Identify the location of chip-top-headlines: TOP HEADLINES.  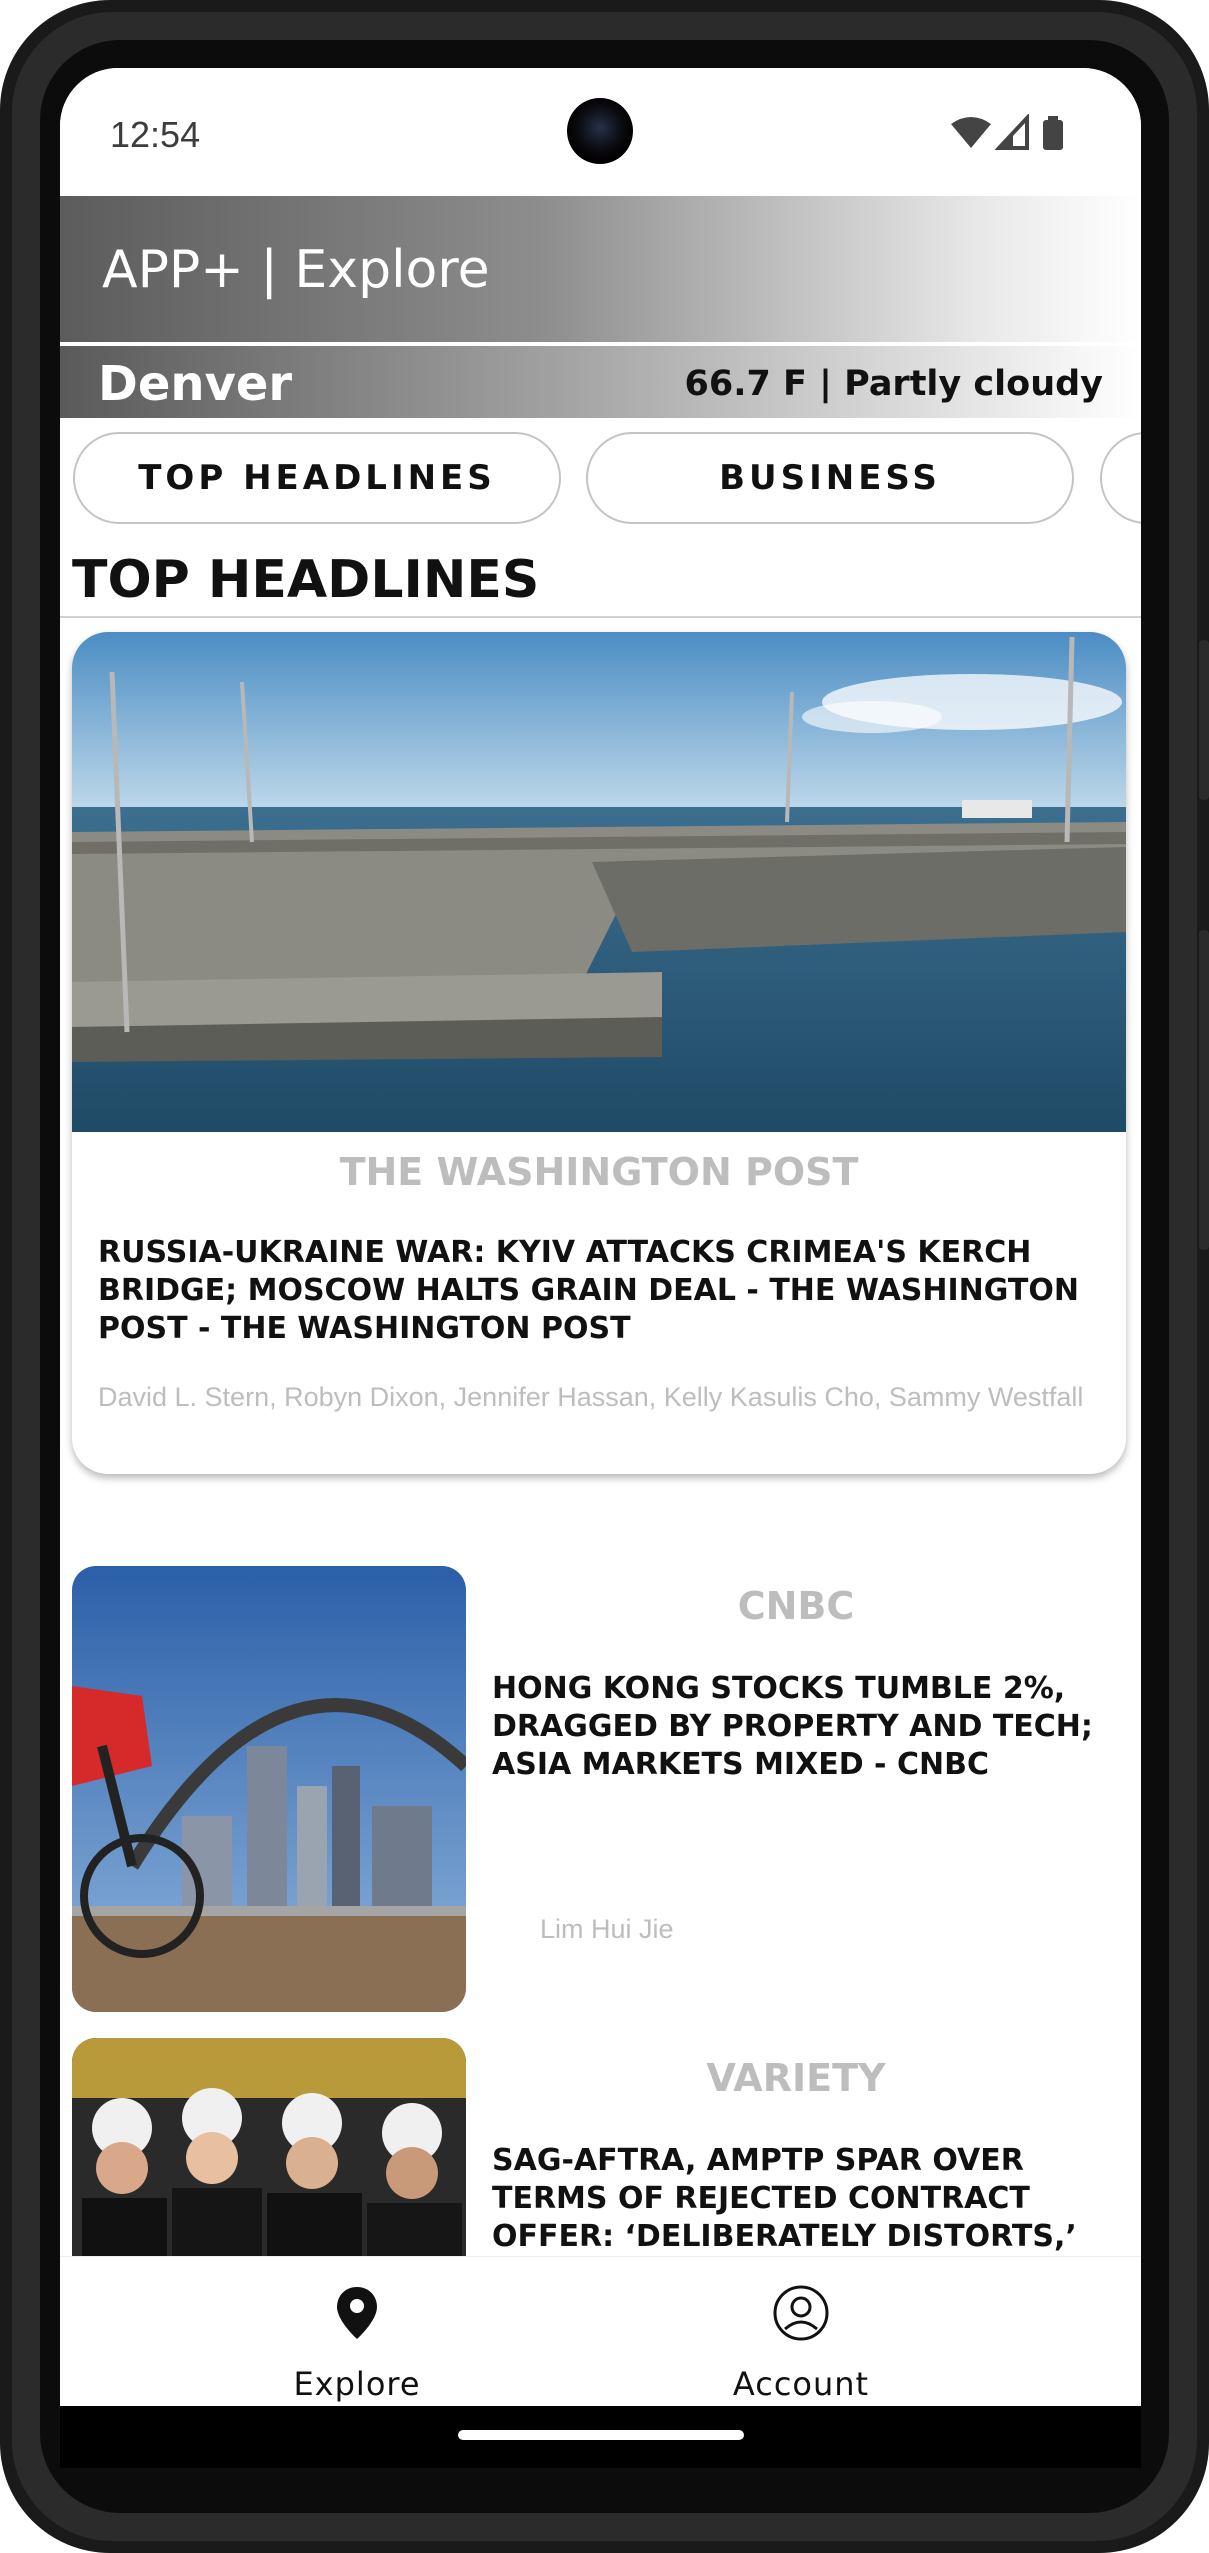
(317, 478).